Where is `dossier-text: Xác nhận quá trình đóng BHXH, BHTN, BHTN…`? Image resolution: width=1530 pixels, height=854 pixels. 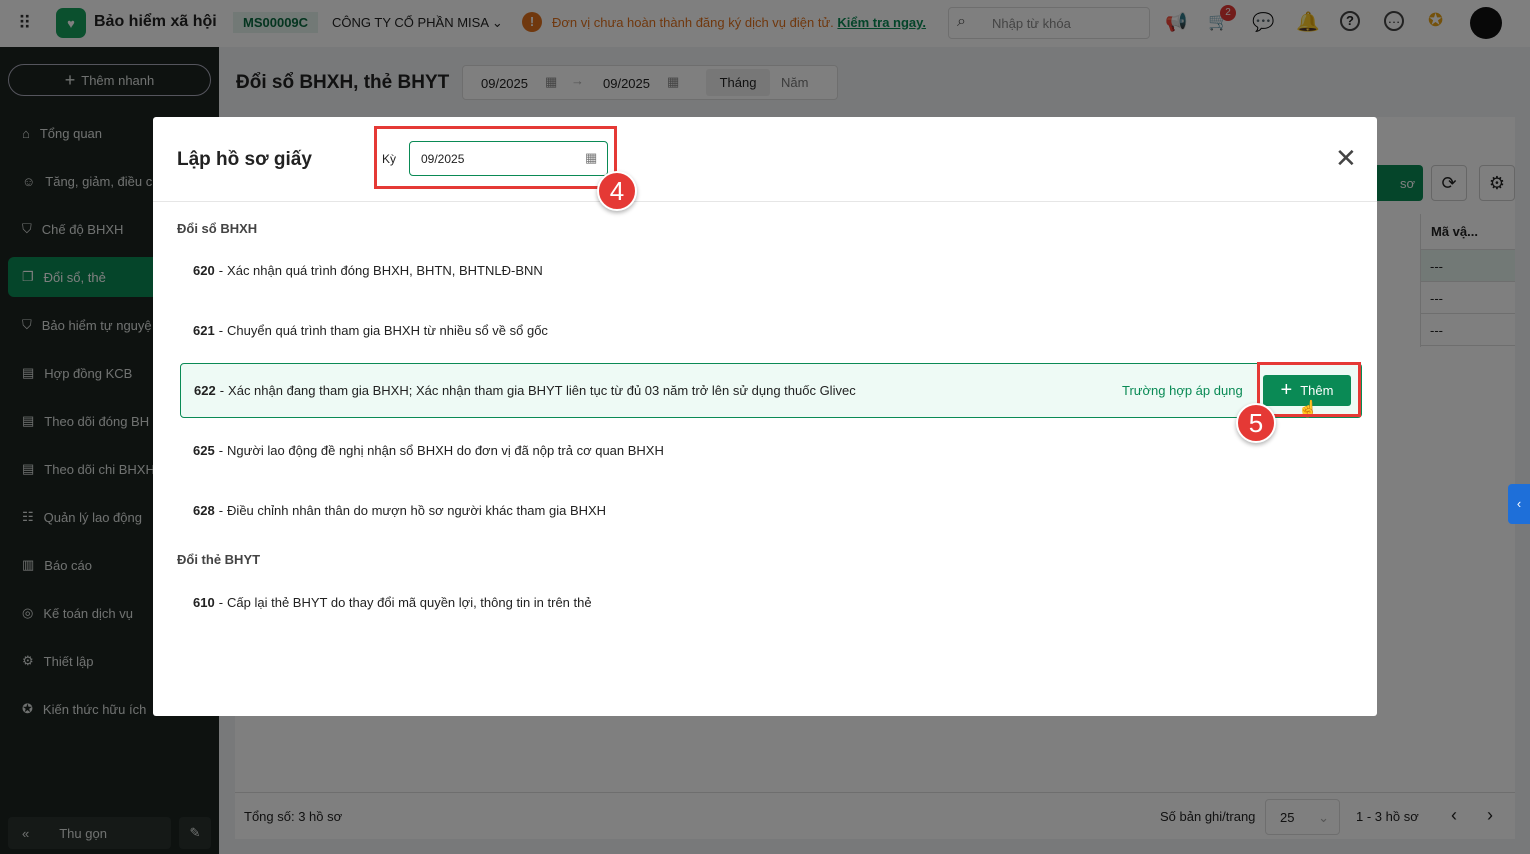 dossier-text: Xác nhận quá trình đóng BHXH, BHTN, BHTN… is located at coordinates (385, 270).